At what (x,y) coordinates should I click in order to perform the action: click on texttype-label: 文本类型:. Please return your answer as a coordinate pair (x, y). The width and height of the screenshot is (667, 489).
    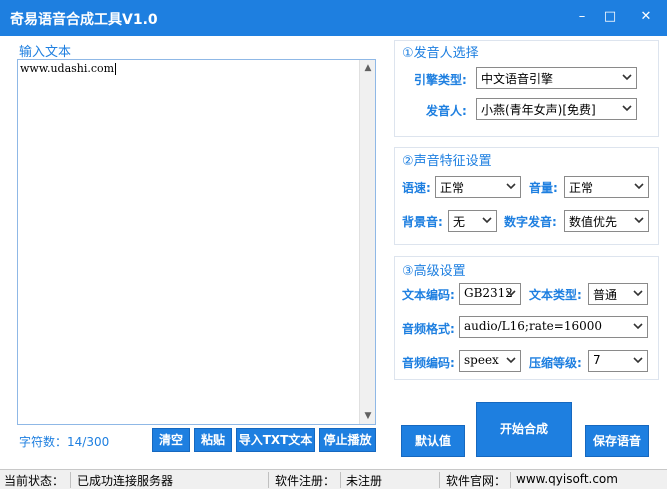
    Looking at the image, I should click on (555, 295).